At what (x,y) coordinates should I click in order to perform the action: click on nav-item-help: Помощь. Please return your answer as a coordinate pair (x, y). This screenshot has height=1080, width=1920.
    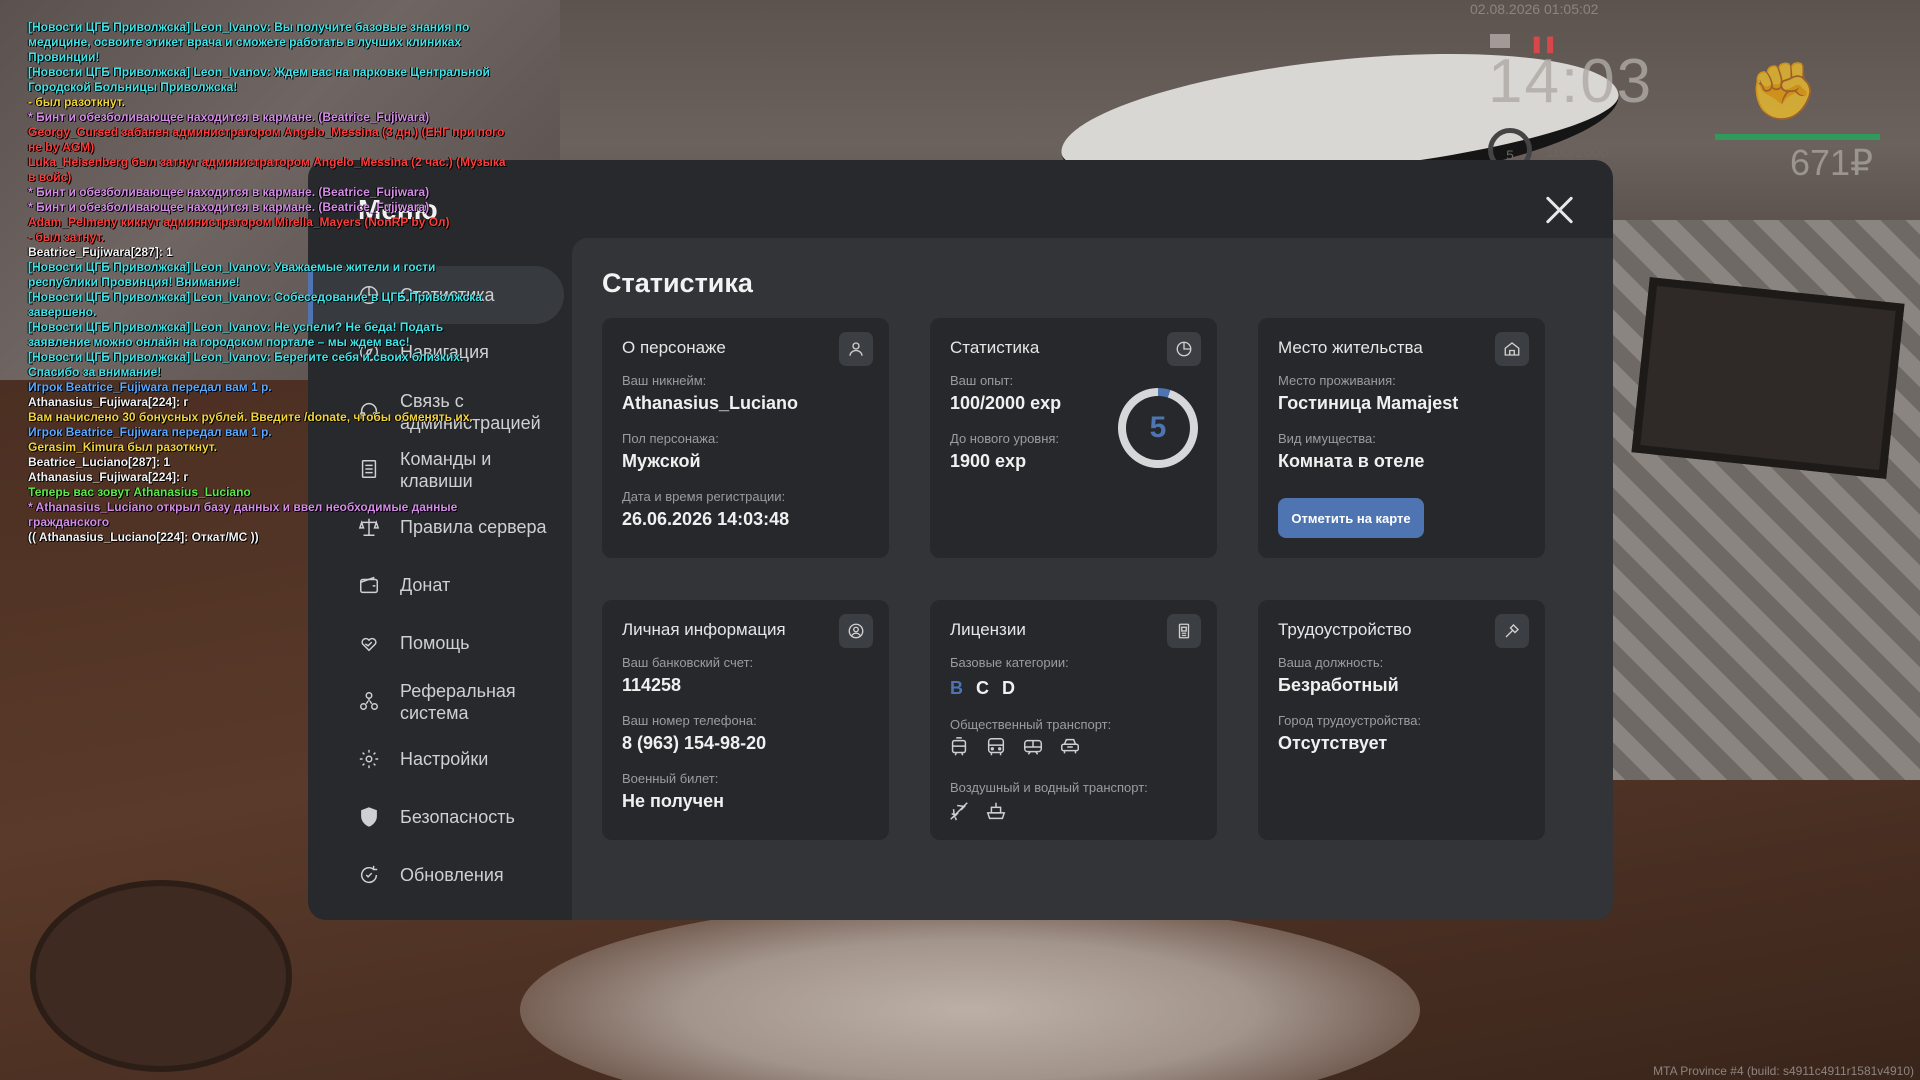
    Looking at the image, I should click on (458, 643).